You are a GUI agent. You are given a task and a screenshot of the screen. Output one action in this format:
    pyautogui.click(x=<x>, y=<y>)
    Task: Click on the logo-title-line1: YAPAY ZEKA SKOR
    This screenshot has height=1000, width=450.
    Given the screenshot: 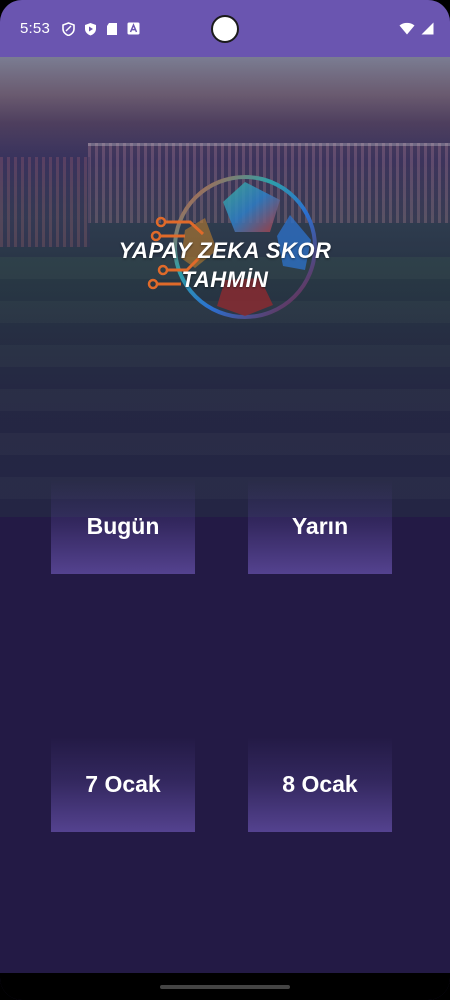 What is the action you would take?
    pyautogui.click(x=225, y=250)
    